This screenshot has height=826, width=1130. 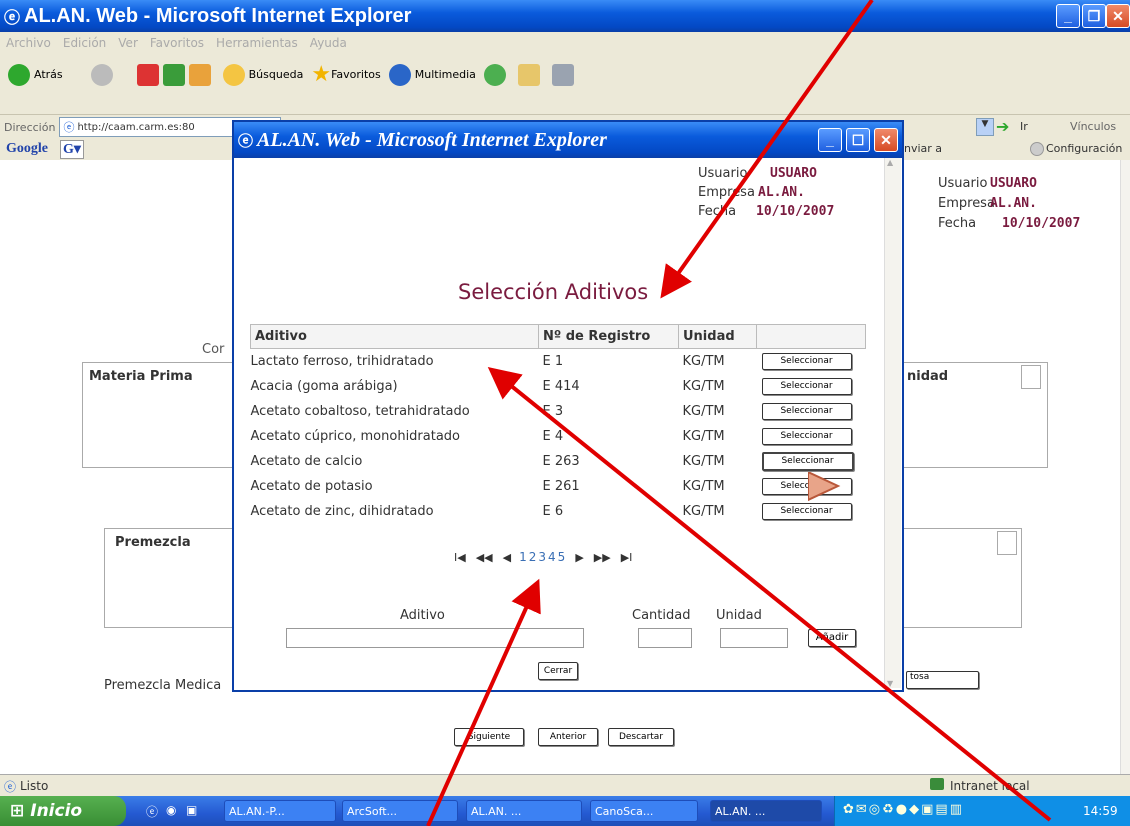 What do you see at coordinates (767, 149) in the screenshot?
I see `arrow-to-heading` at bounding box center [767, 149].